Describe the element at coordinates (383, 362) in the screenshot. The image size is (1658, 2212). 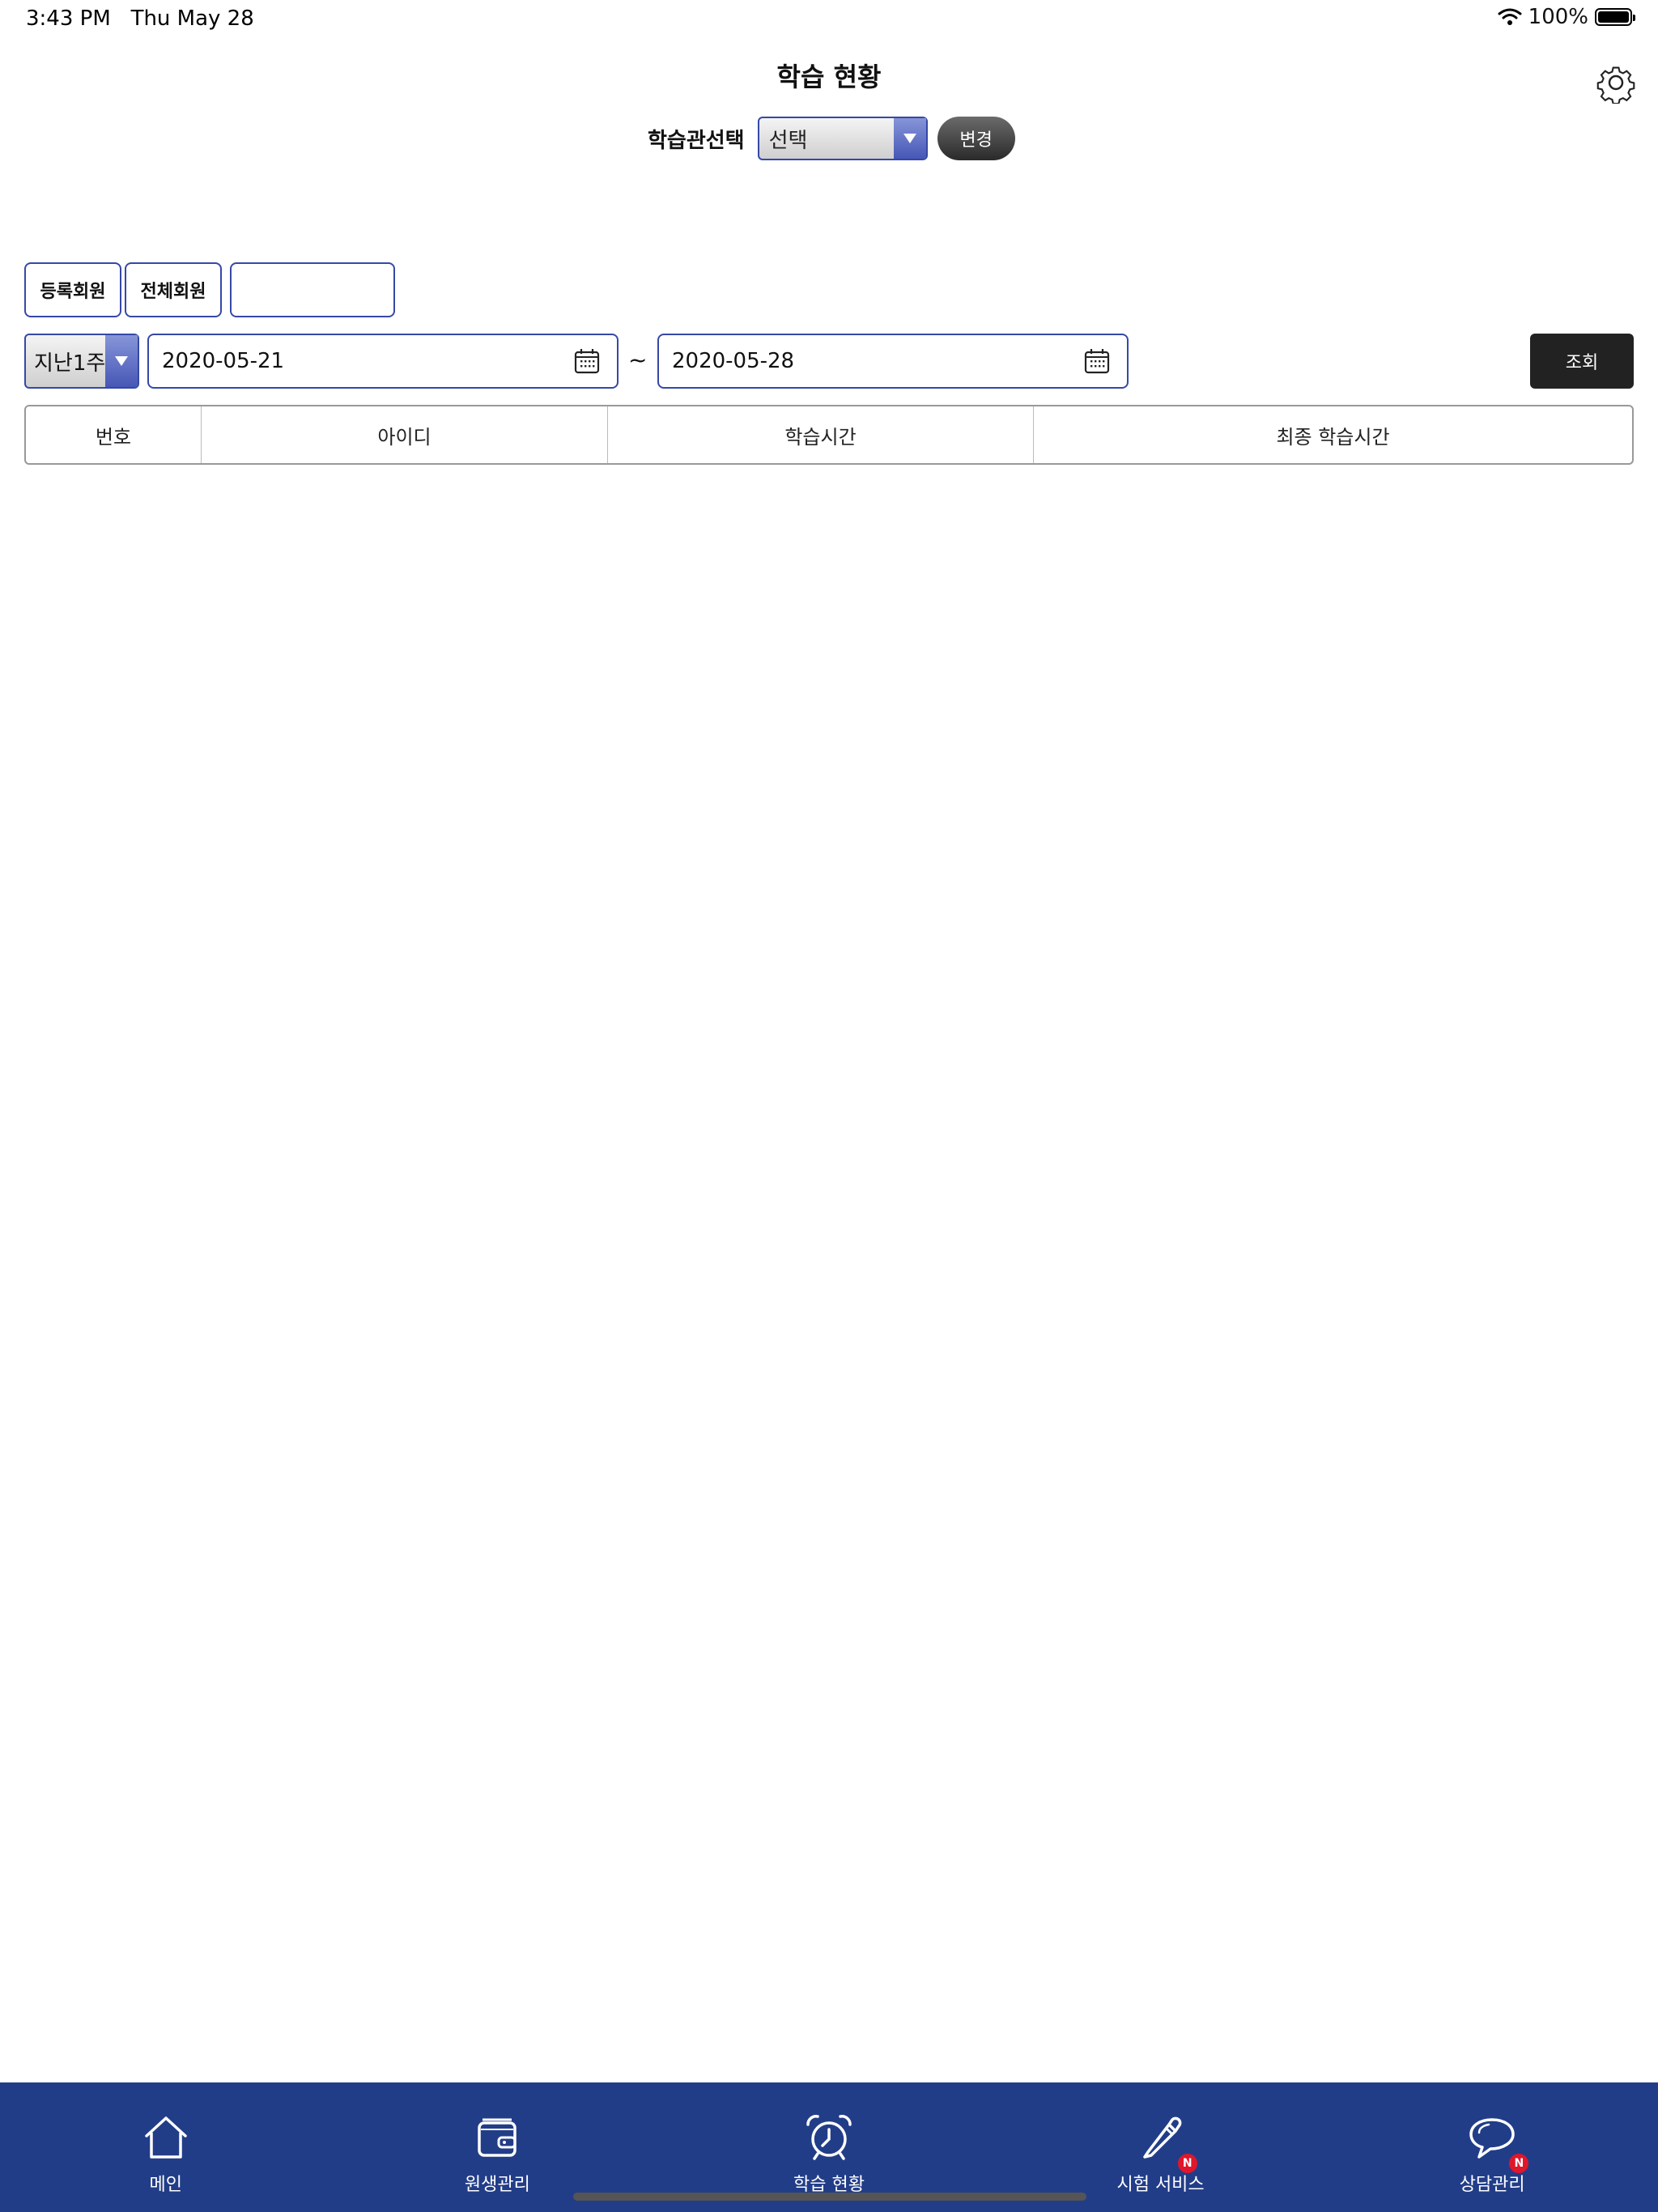
I see `start-date-field: 2020-05-21` at that location.